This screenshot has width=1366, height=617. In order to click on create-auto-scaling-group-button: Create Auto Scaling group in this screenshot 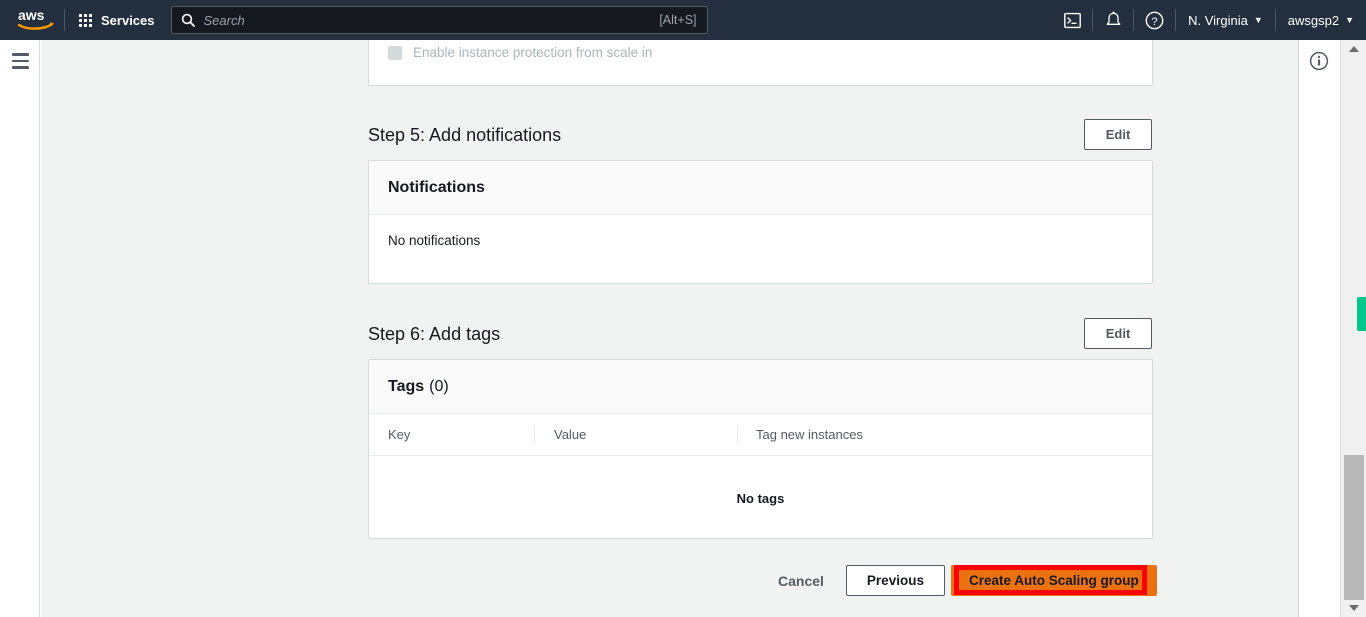, I will do `click(1053, 580)`.